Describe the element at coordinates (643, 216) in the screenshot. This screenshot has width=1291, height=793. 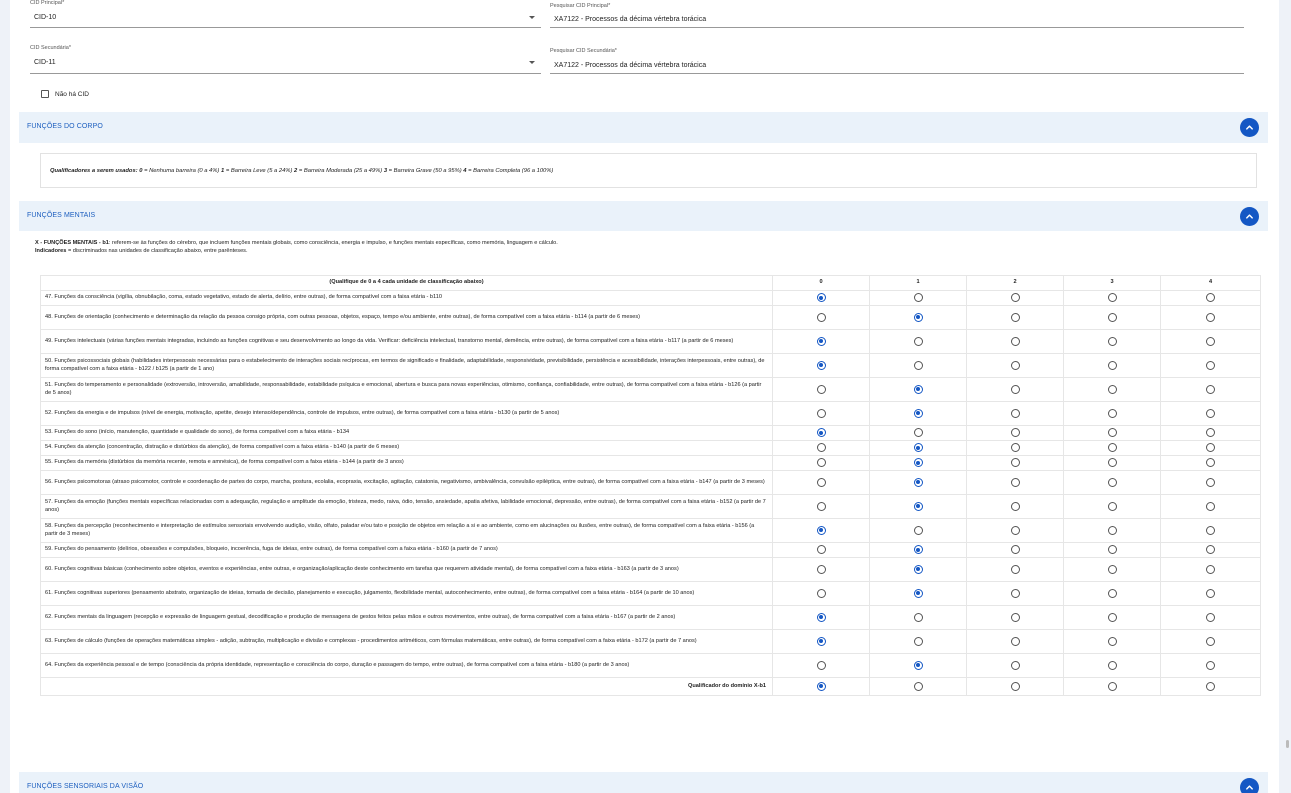
I see `section-funcoes-mentais: FUNÇÕES MENTAIS` at that location.